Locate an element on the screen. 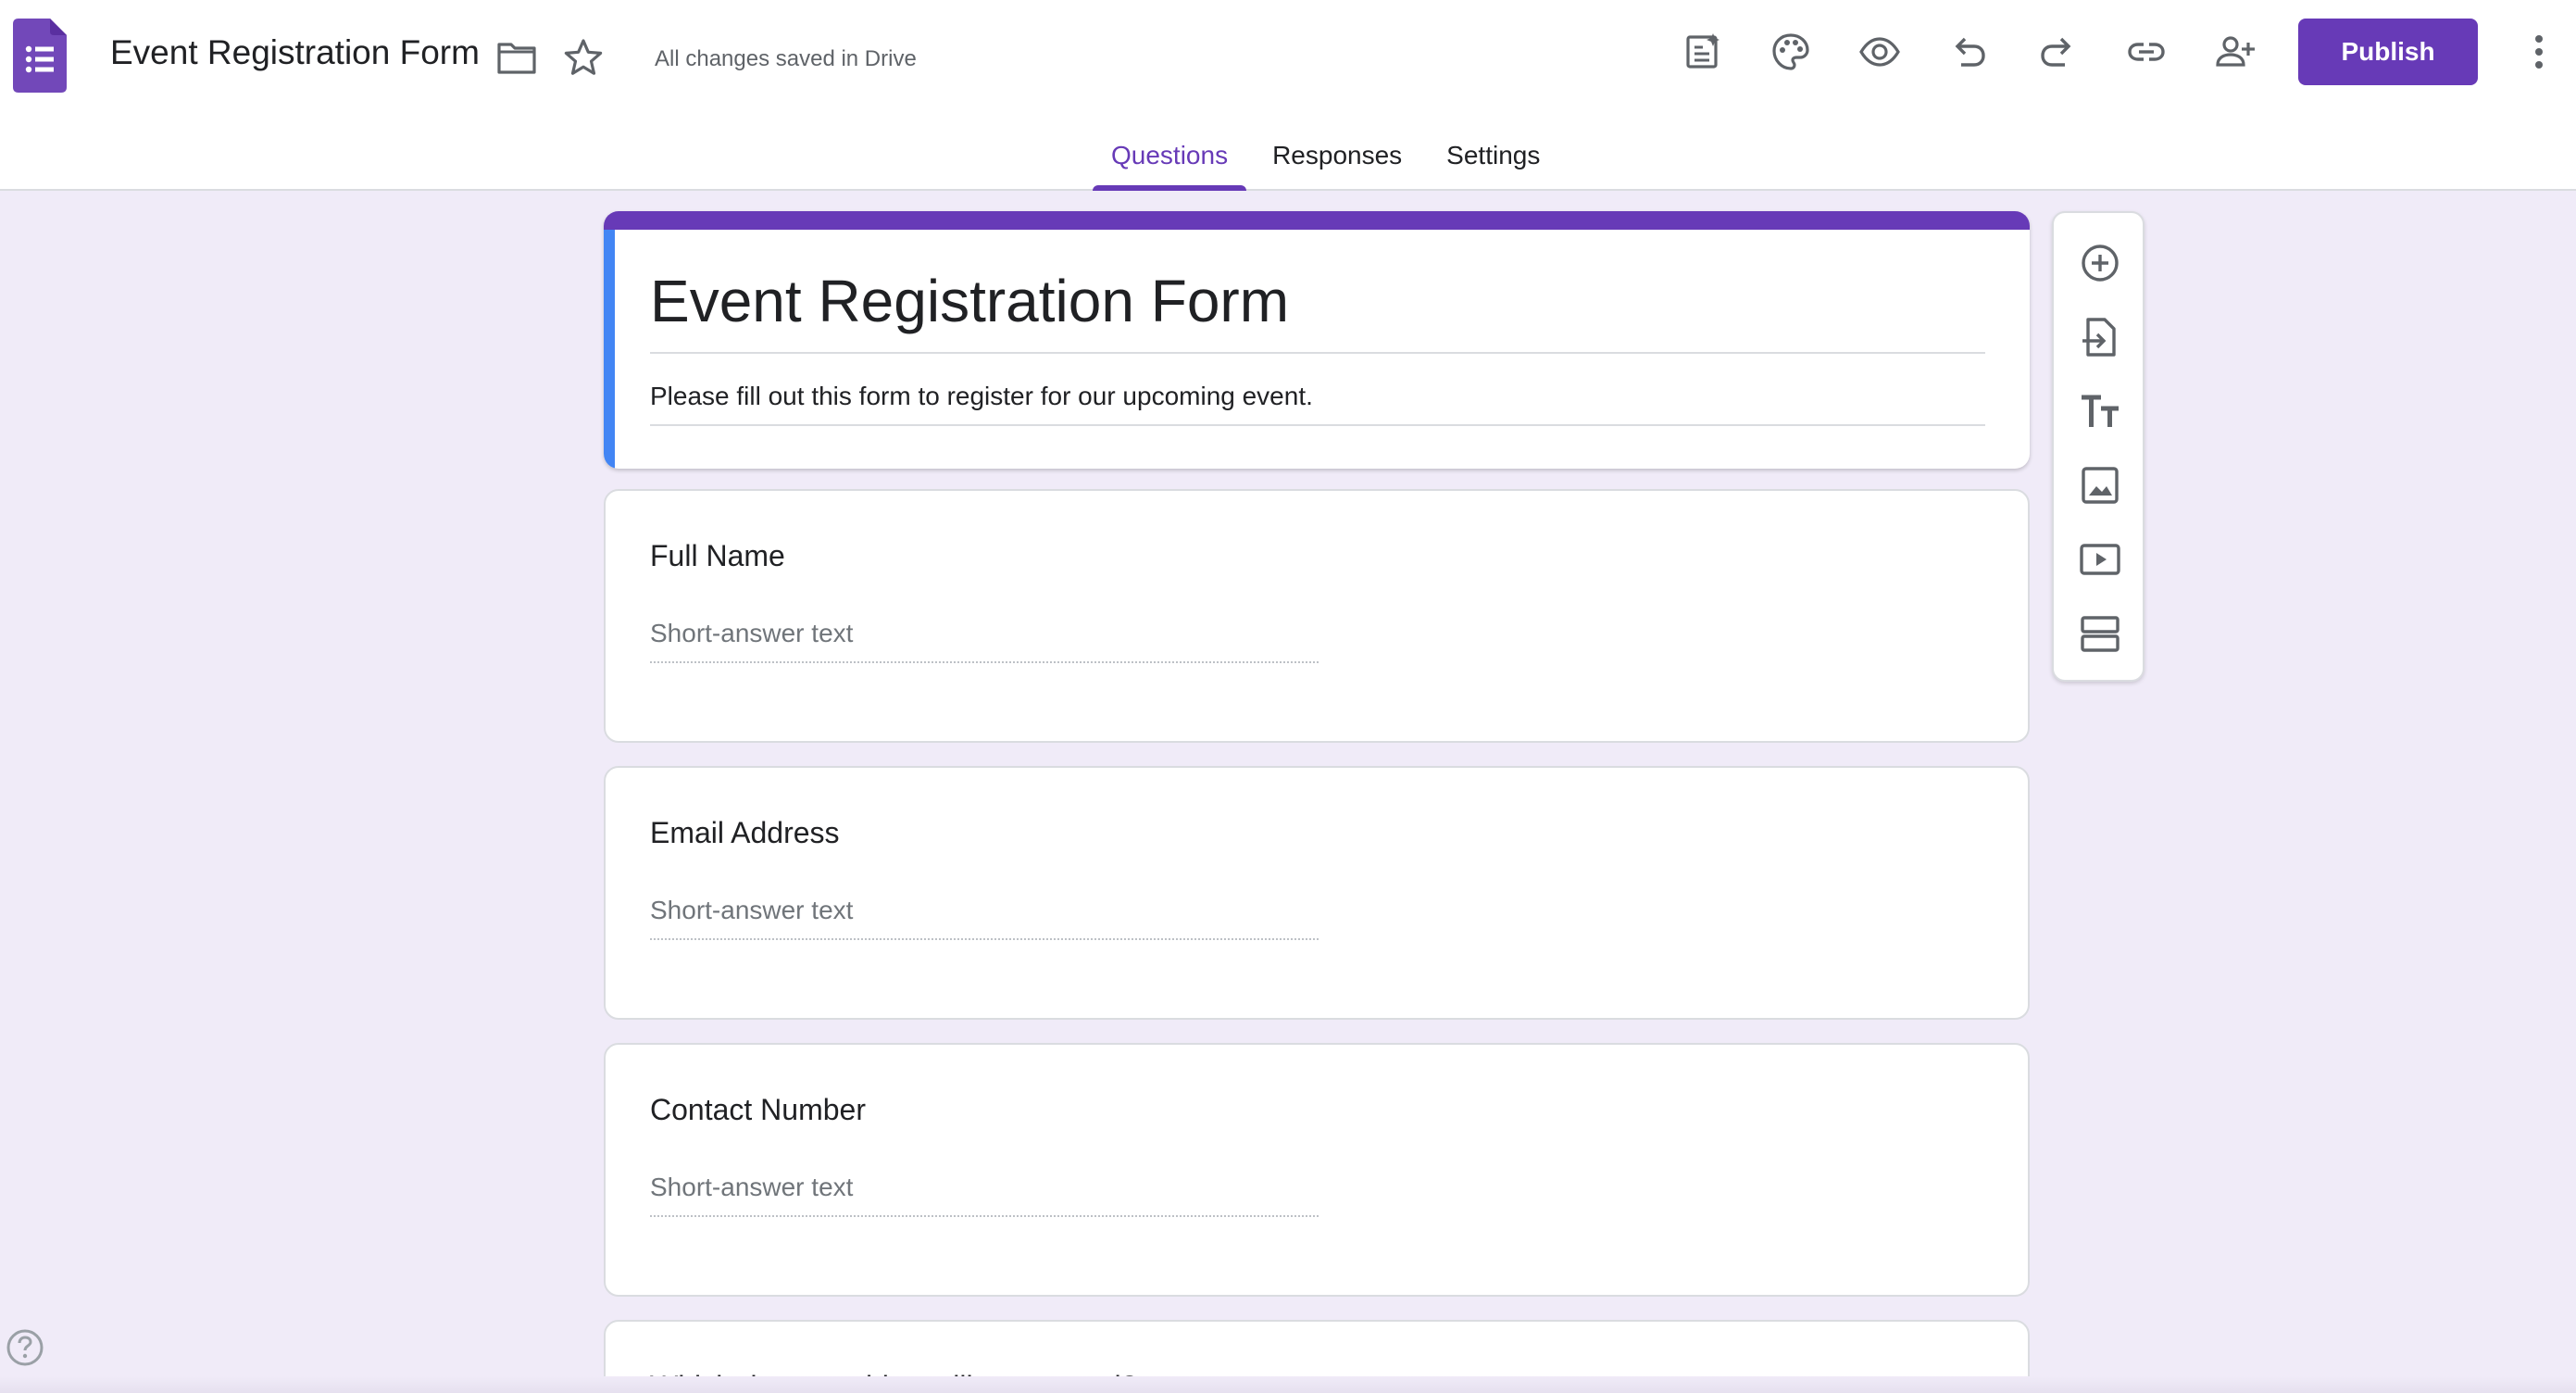 The height and width of the screenshot is (1393, 2576). tab-settings: Settings is located at coordinates (1489, 164).